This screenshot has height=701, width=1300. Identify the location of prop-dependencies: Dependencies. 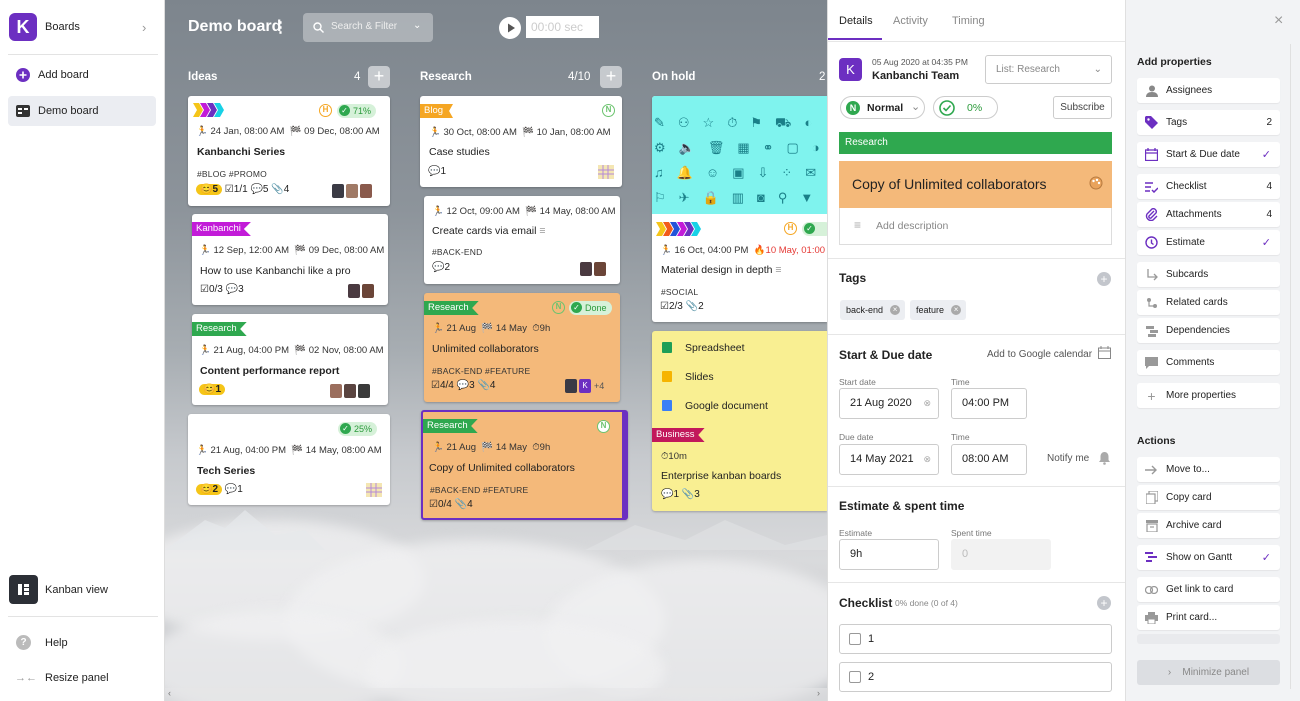
(1208, 330).